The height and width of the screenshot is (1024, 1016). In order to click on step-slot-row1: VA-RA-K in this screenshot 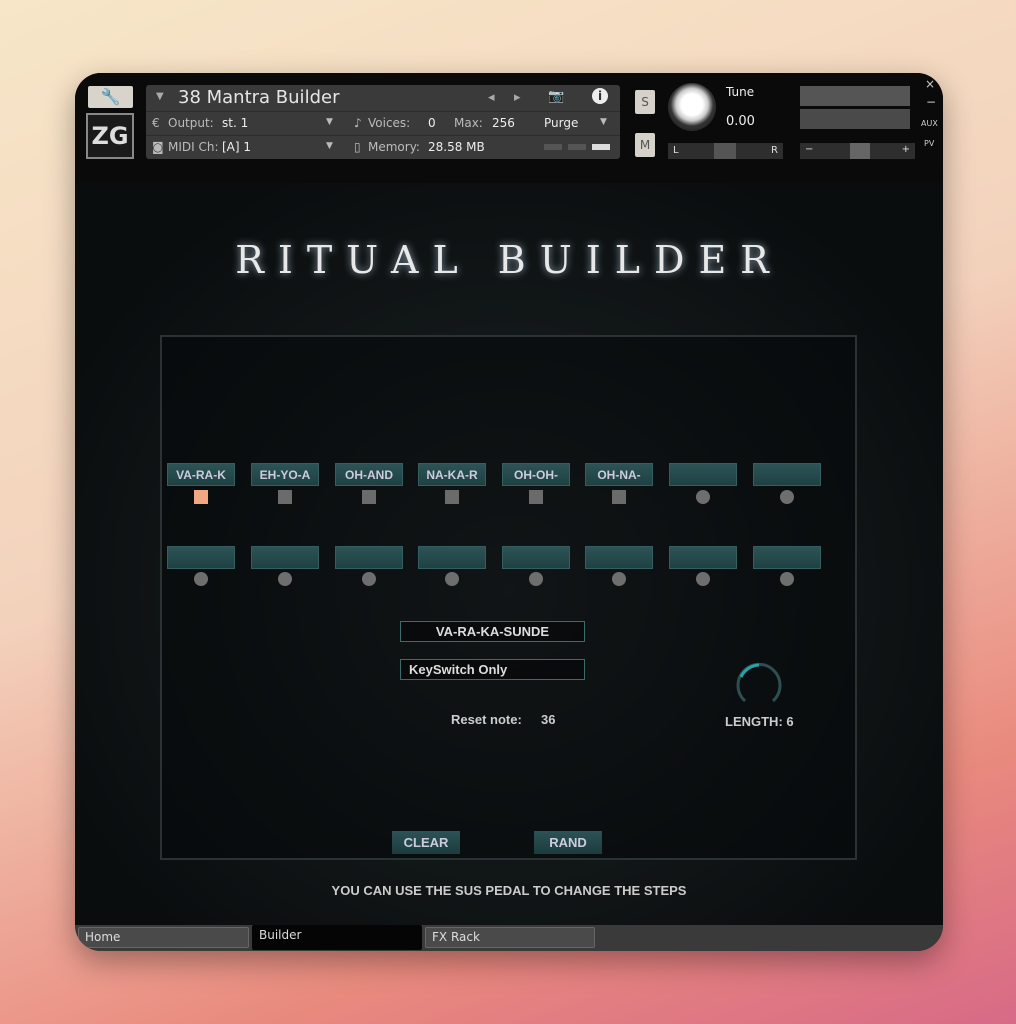, I will do `click(201, 474)`.